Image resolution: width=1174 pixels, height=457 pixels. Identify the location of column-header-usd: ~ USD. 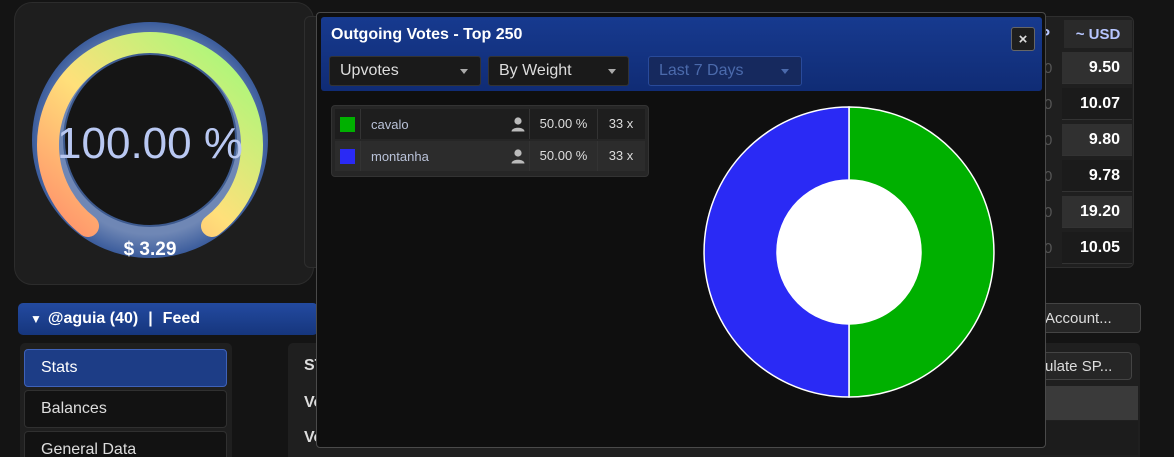
(1098, 34).